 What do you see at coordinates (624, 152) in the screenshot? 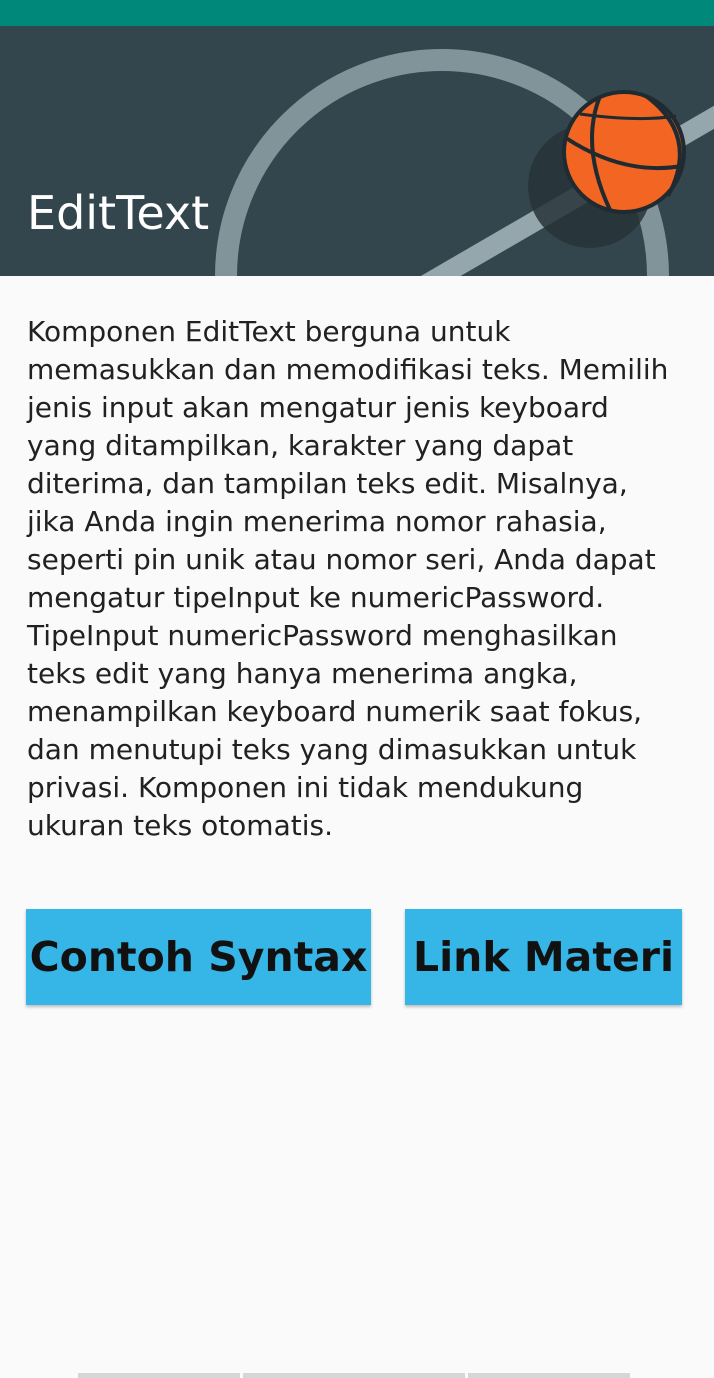
I see `basketball-icon` at bounding box center [624, 152].